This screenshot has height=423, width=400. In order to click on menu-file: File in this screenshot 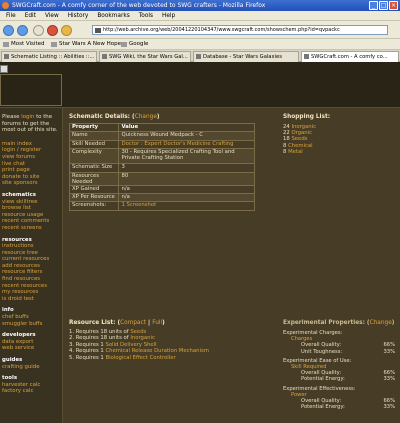, I will do `click(11, 16)`.